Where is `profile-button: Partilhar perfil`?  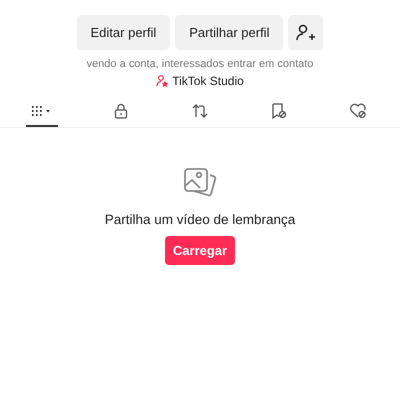
profile-button: Partilhar perfil is located at coordinates (229, 32).